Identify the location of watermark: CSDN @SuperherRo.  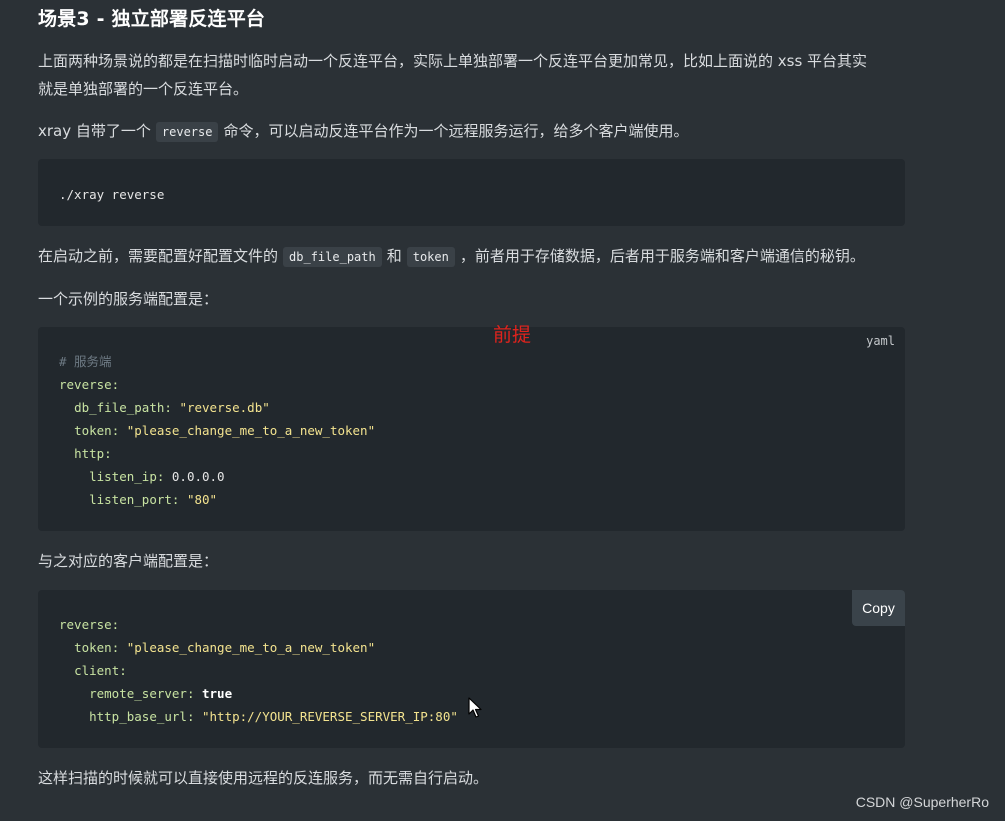
(922, 802).